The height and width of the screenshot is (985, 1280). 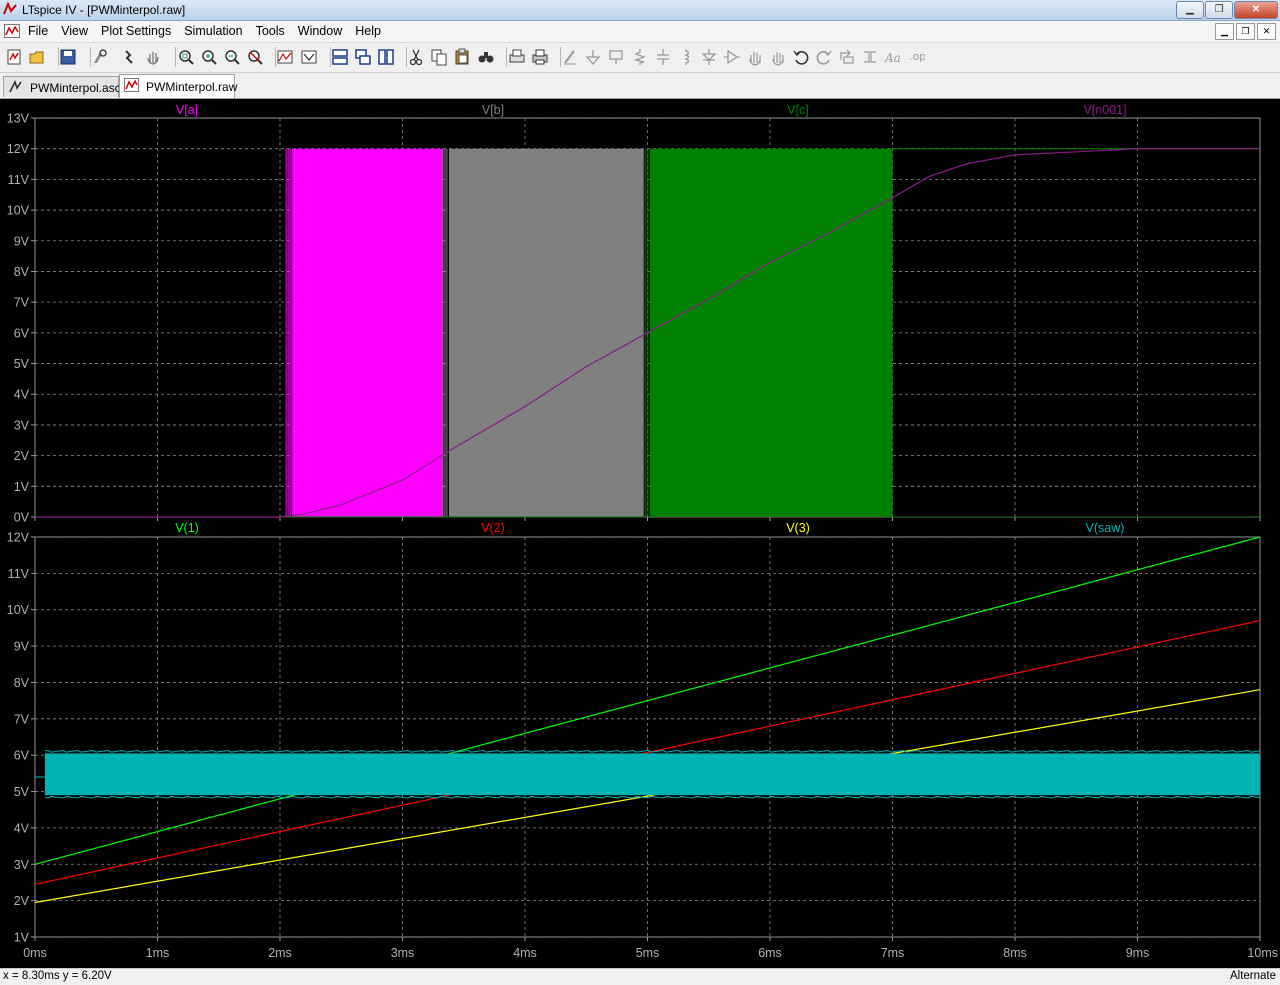 I want to click on halt-button, so click(x=153, y=57).